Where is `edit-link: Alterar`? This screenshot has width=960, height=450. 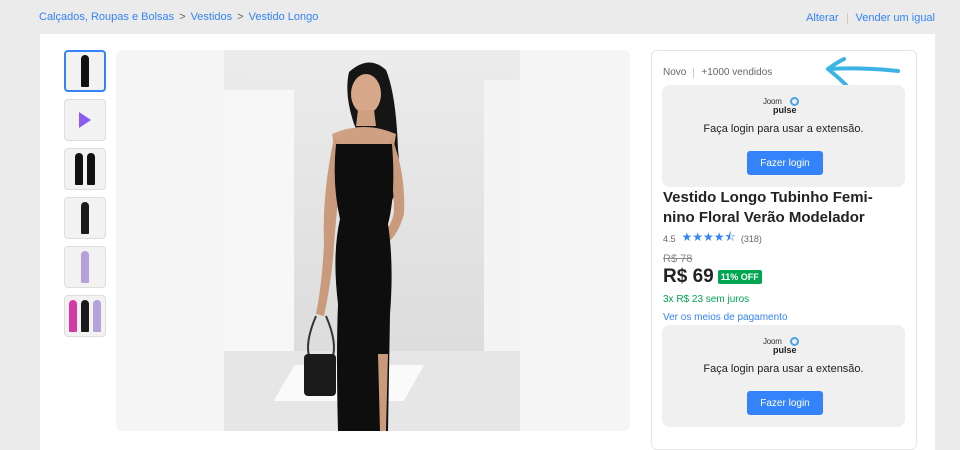 edit-link: Alterar is located at coordinates (822, 18).